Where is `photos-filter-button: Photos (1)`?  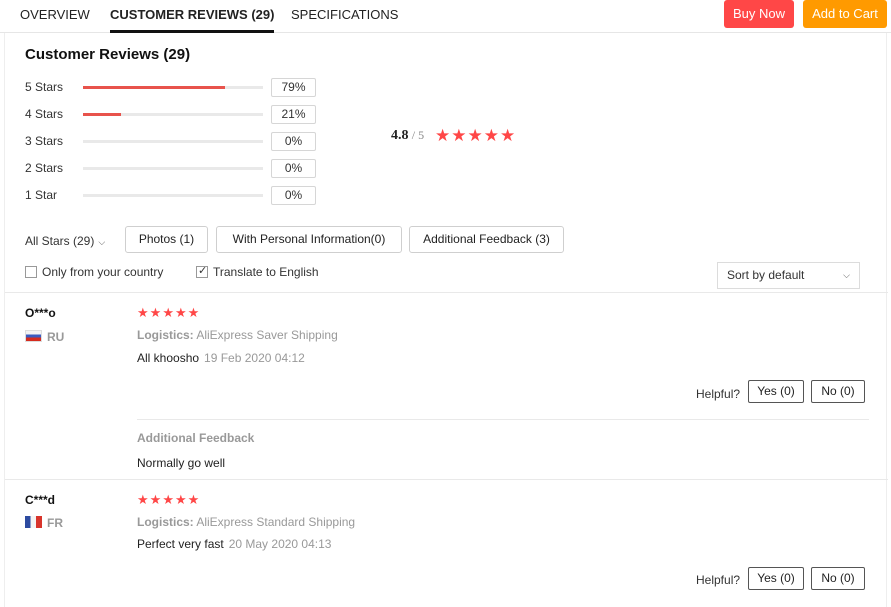 photos-filter-button: Photos (1) is located at coordinates (166, 239).